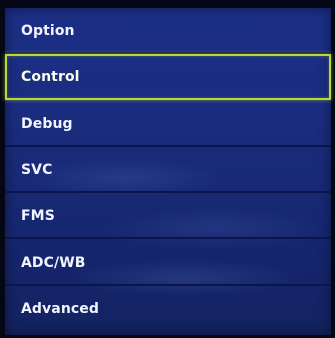 Image resolution: width=335 pixels, height=338 pixels. What do you see at coordinates (168, 31) in the screenshot?
I see `menu-title: Option` at bounding box center [168, 31].